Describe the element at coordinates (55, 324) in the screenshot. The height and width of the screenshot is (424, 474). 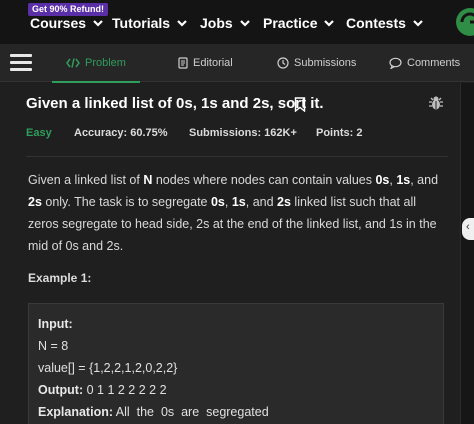
I see `example-input-label: Input:` at that location.